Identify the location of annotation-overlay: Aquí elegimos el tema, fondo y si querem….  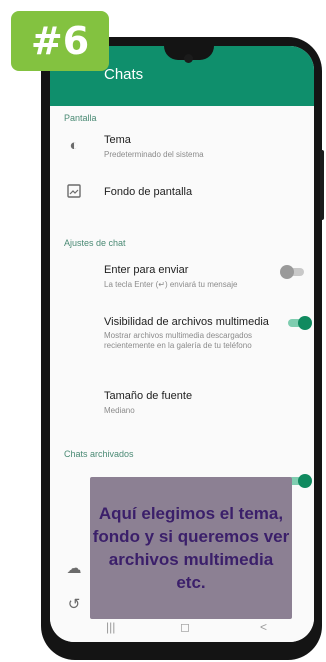
(191, 548).